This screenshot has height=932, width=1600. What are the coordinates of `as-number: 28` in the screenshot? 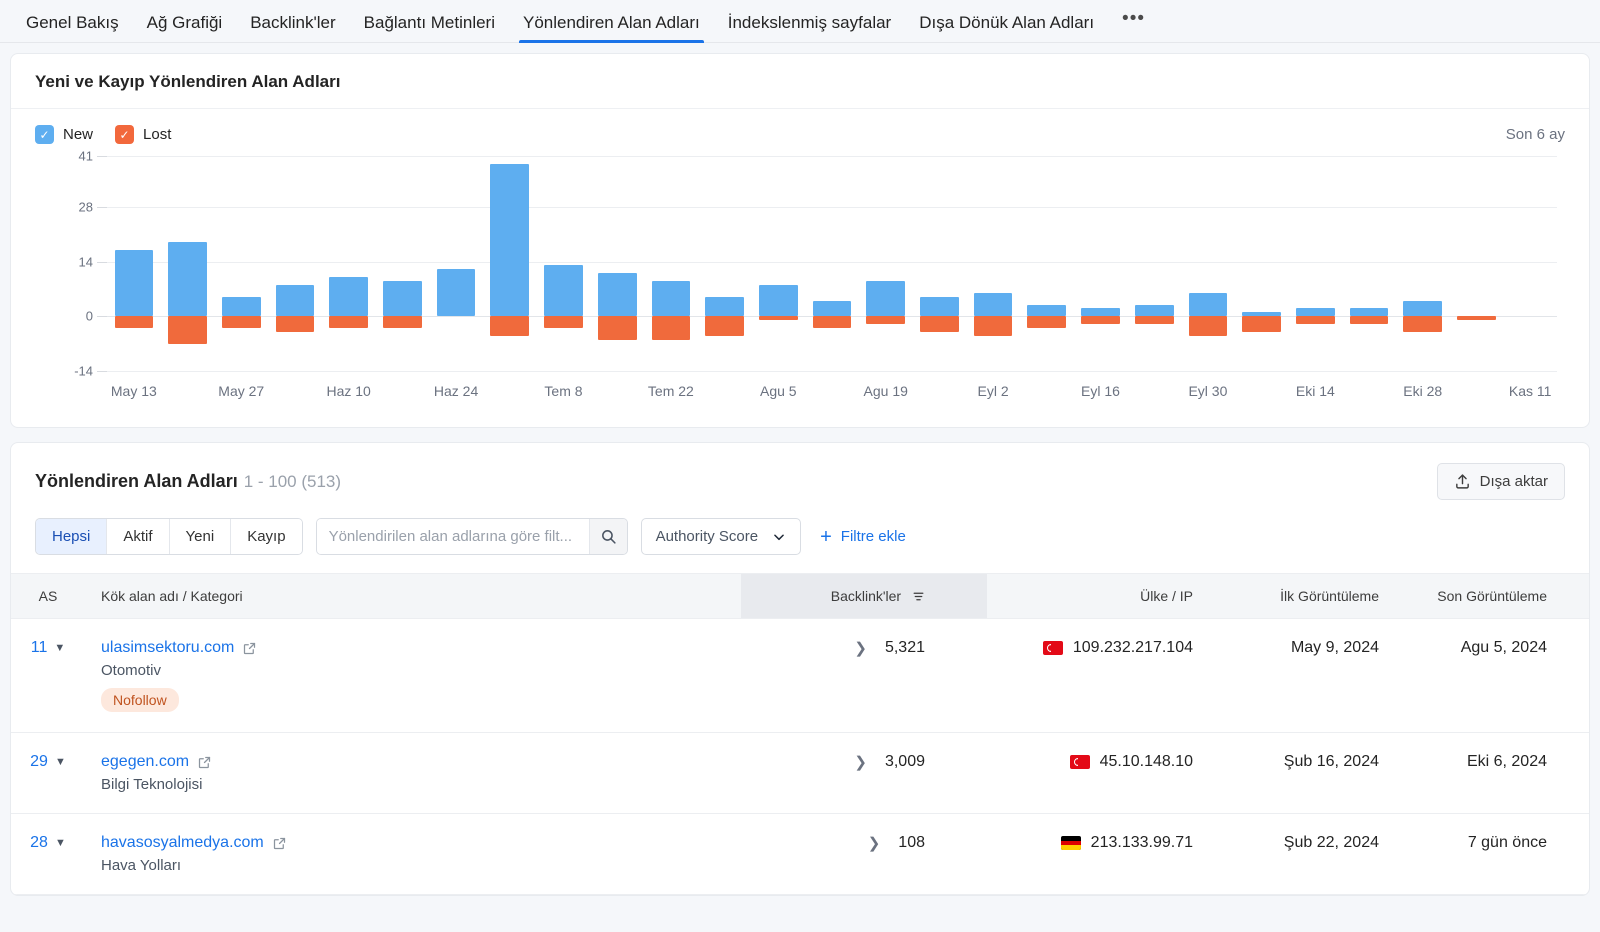 It's located at (39, 842).